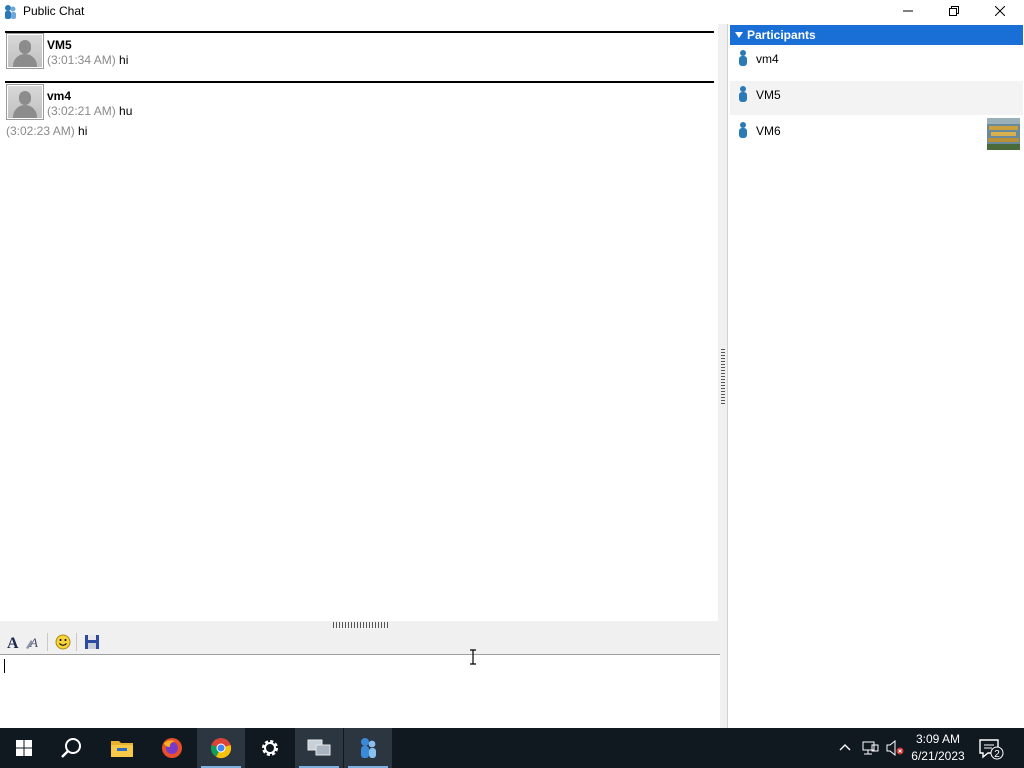 This screenshot has width=1024, height=768. I want to click on firefox-button, so click(172, 748).